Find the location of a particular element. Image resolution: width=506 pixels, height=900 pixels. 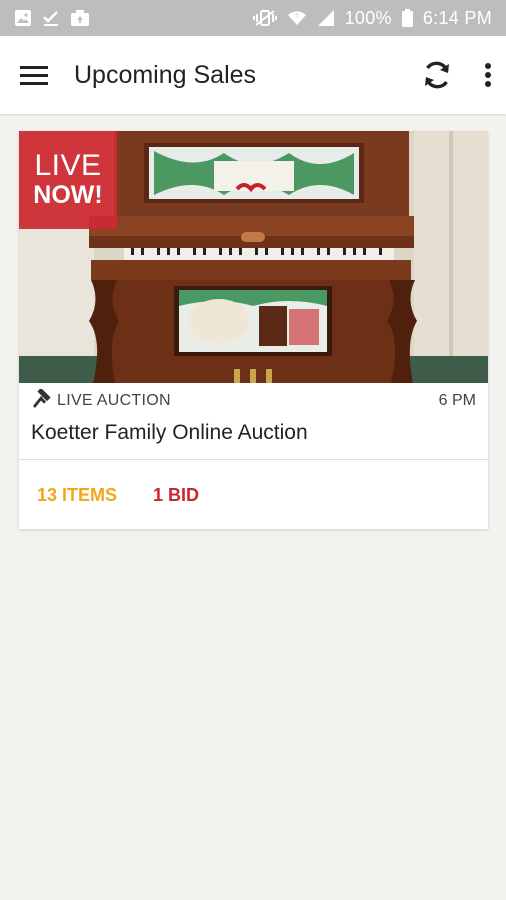

menu-icon is located at coordinates (34, 75).